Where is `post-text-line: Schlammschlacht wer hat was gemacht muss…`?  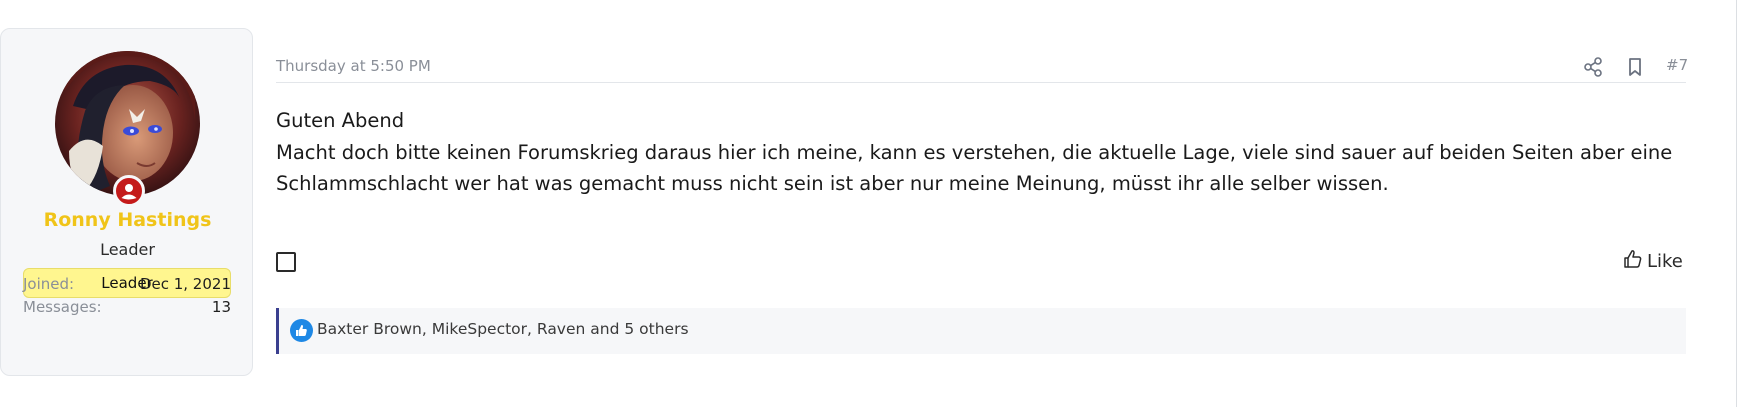
post-text-line: Schlammschlacht wer hat was gemacht muss… is located at coordinates (832, 183).